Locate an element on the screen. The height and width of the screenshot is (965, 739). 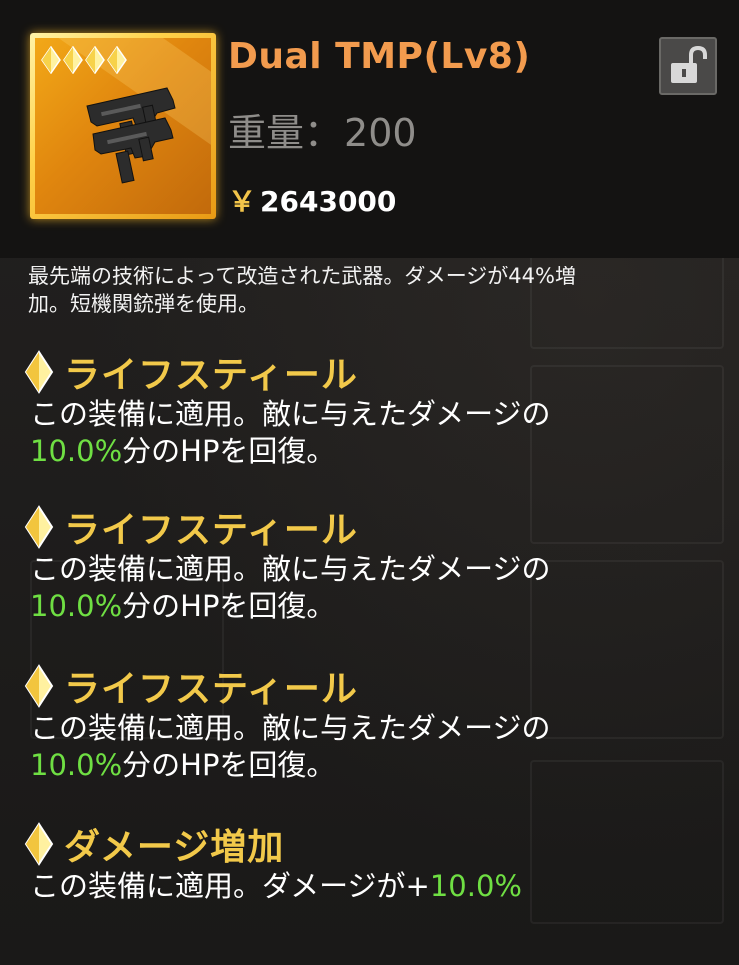
item-description: 最先端の技術によって改造された武器。ダメージが44%増 加。短機関銃弾を使用。 is located at coordinates (373, 291).